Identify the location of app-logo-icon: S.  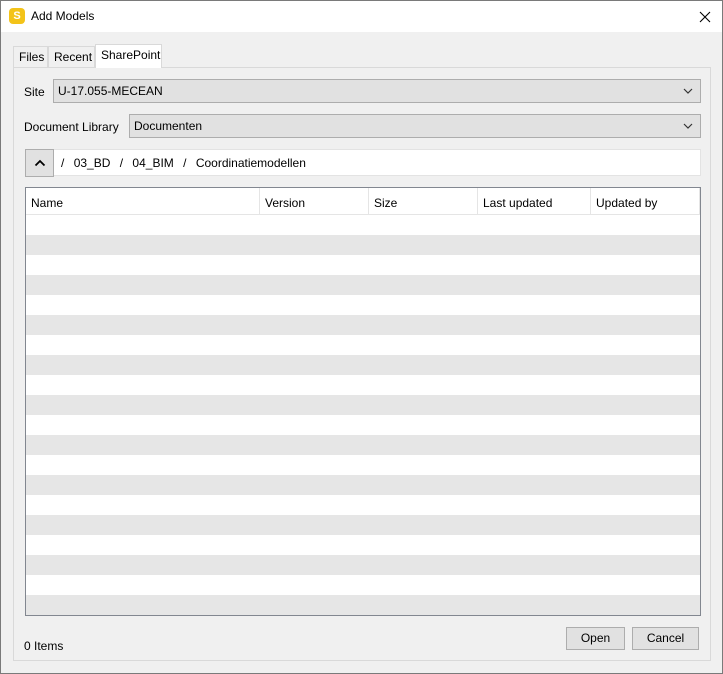
(17, 16).